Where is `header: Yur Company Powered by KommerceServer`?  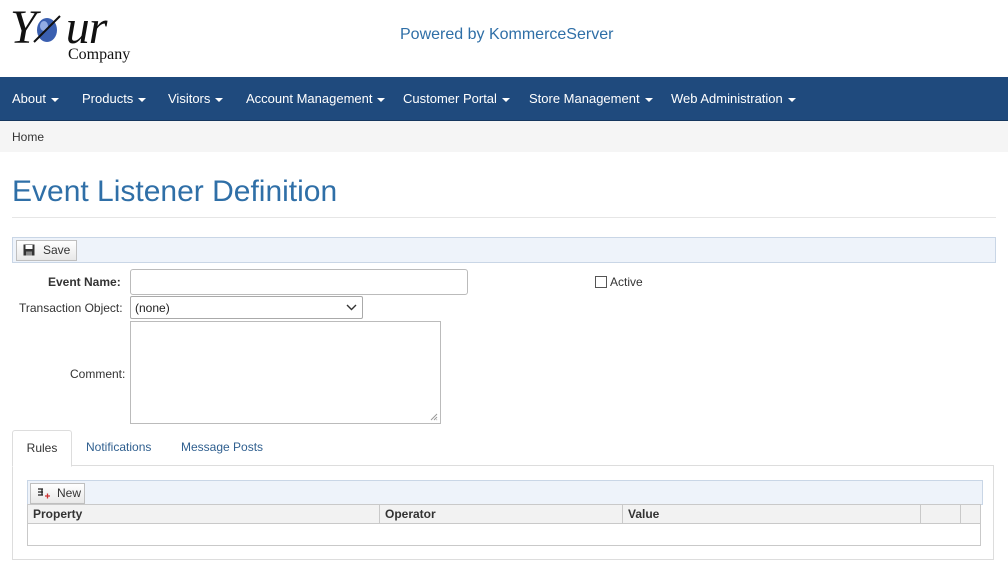
header: Yur Company Powered by KommerceServer is located at coordinates (504, 38).